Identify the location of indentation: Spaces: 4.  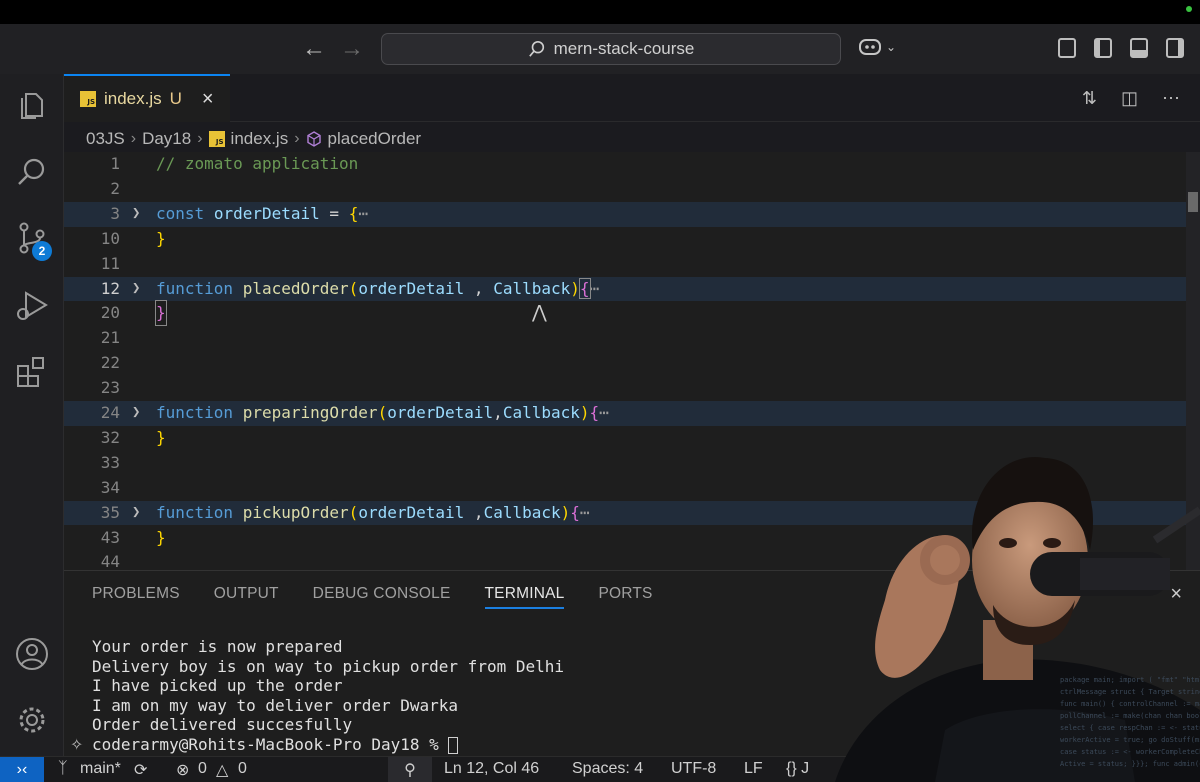
(607, 769).